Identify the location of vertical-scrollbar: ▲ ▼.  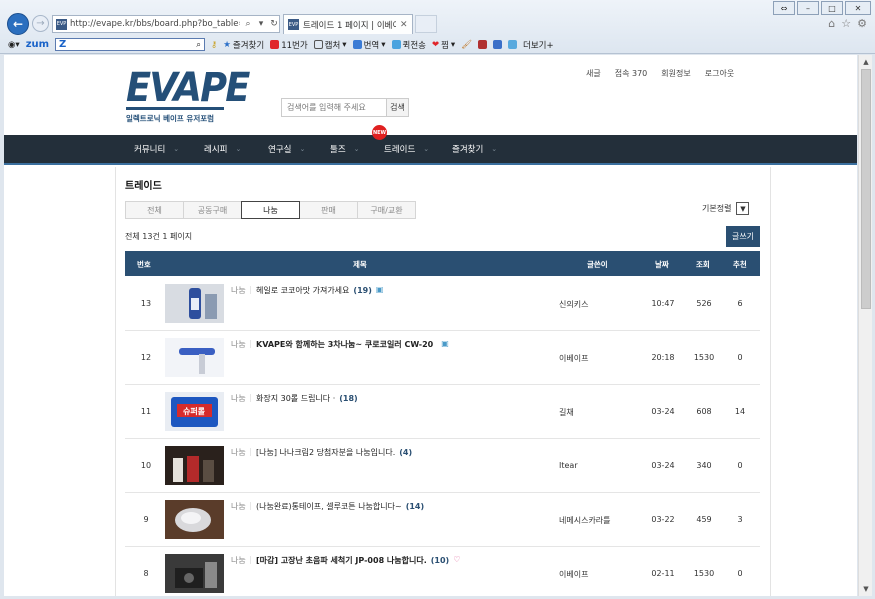
(865, 325).